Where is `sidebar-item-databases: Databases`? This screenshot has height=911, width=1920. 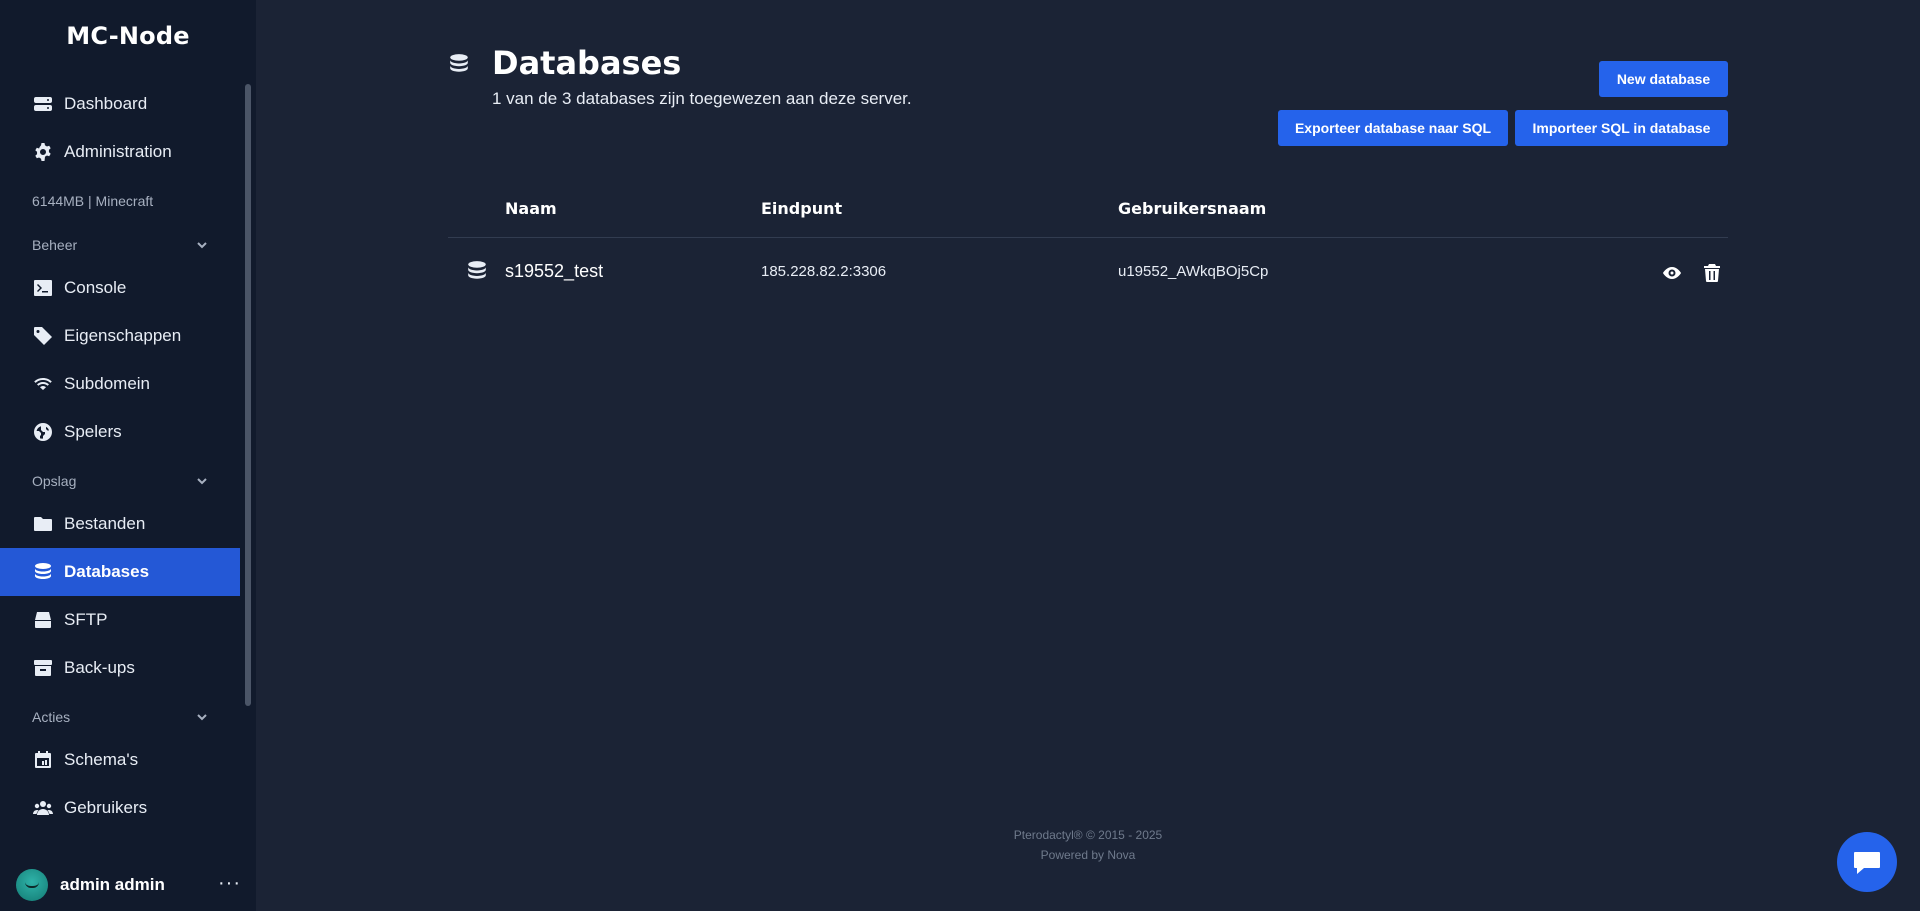
sidebar-item-databases: Databases is located at coordinates (120, 572).